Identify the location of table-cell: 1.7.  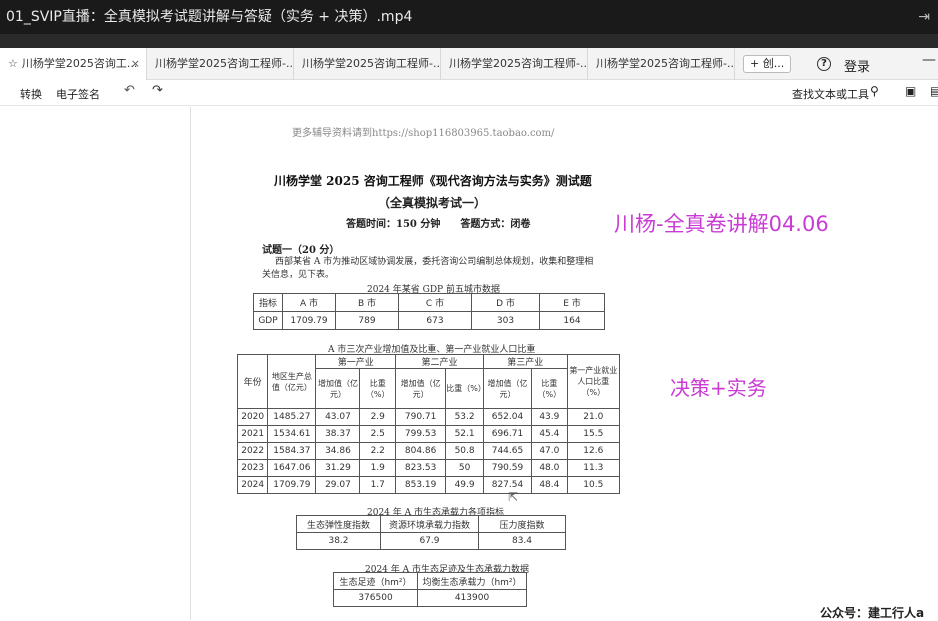
(378, 485).